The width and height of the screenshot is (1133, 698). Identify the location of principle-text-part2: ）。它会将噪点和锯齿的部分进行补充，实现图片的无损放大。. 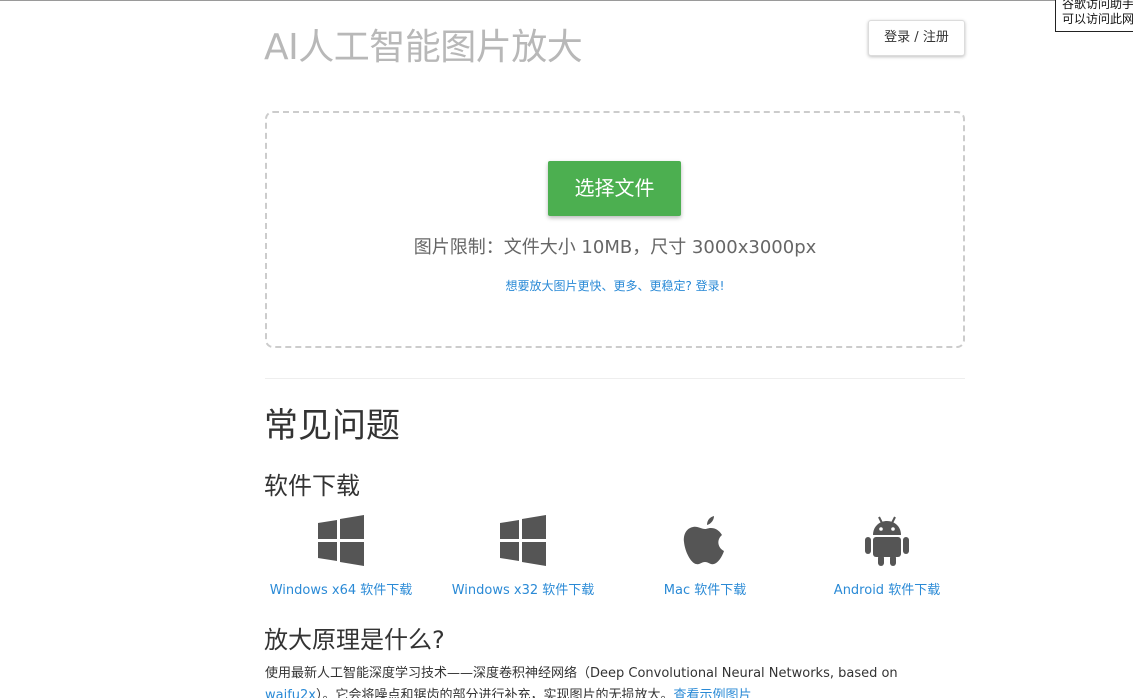
(495, 693).